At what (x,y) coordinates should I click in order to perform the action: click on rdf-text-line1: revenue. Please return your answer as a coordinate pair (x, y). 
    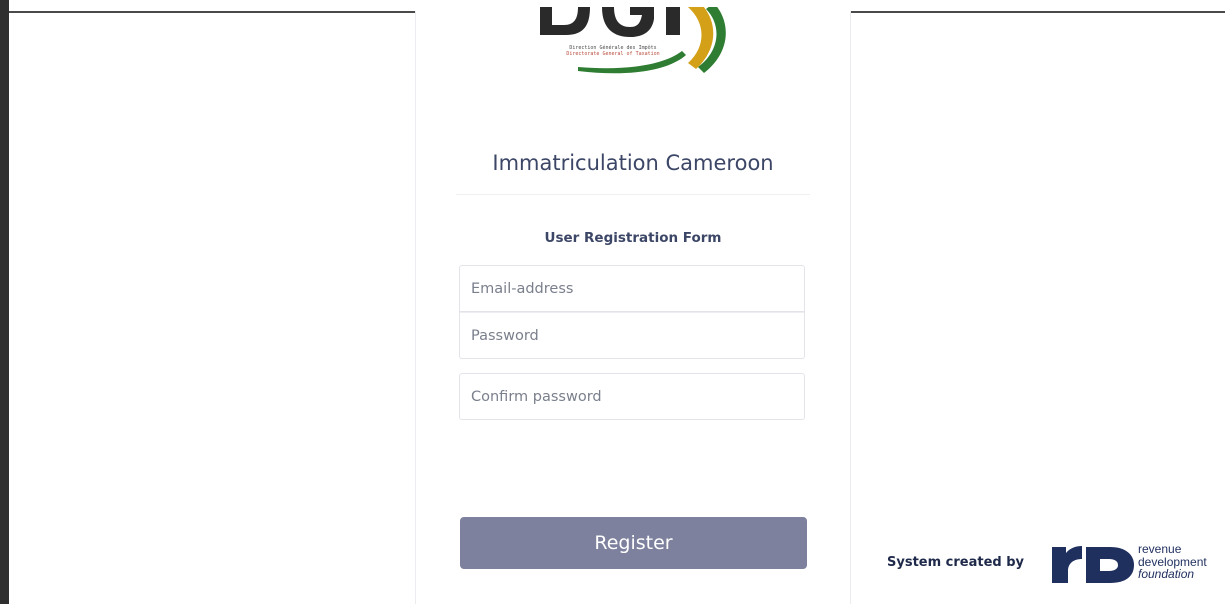
    Looking at the image, I should click on (1160, 549).